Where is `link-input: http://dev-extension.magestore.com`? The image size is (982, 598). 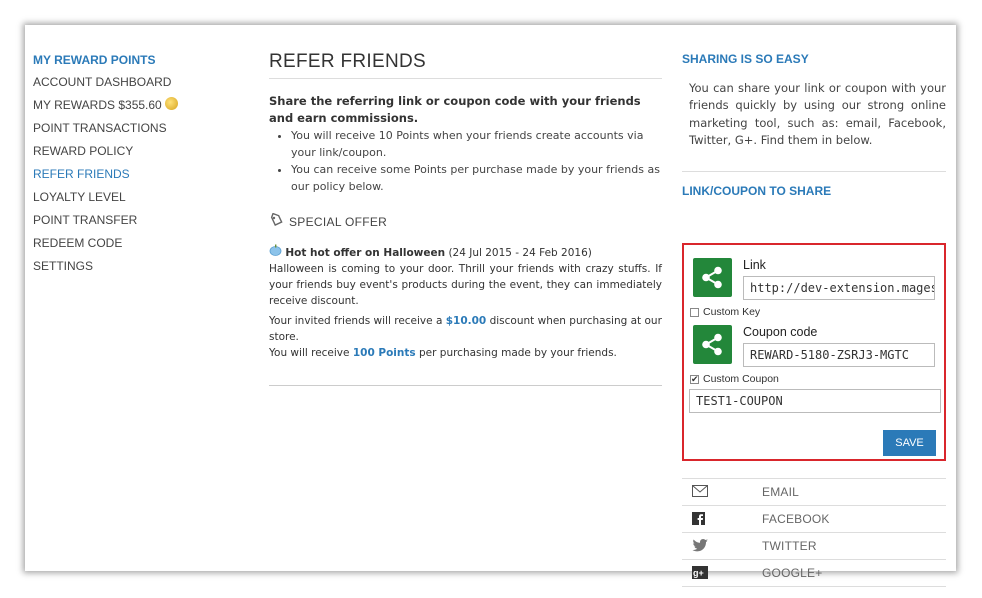 link-input: http://dev-extension.magestore.com is located at coordinates (839, 288).